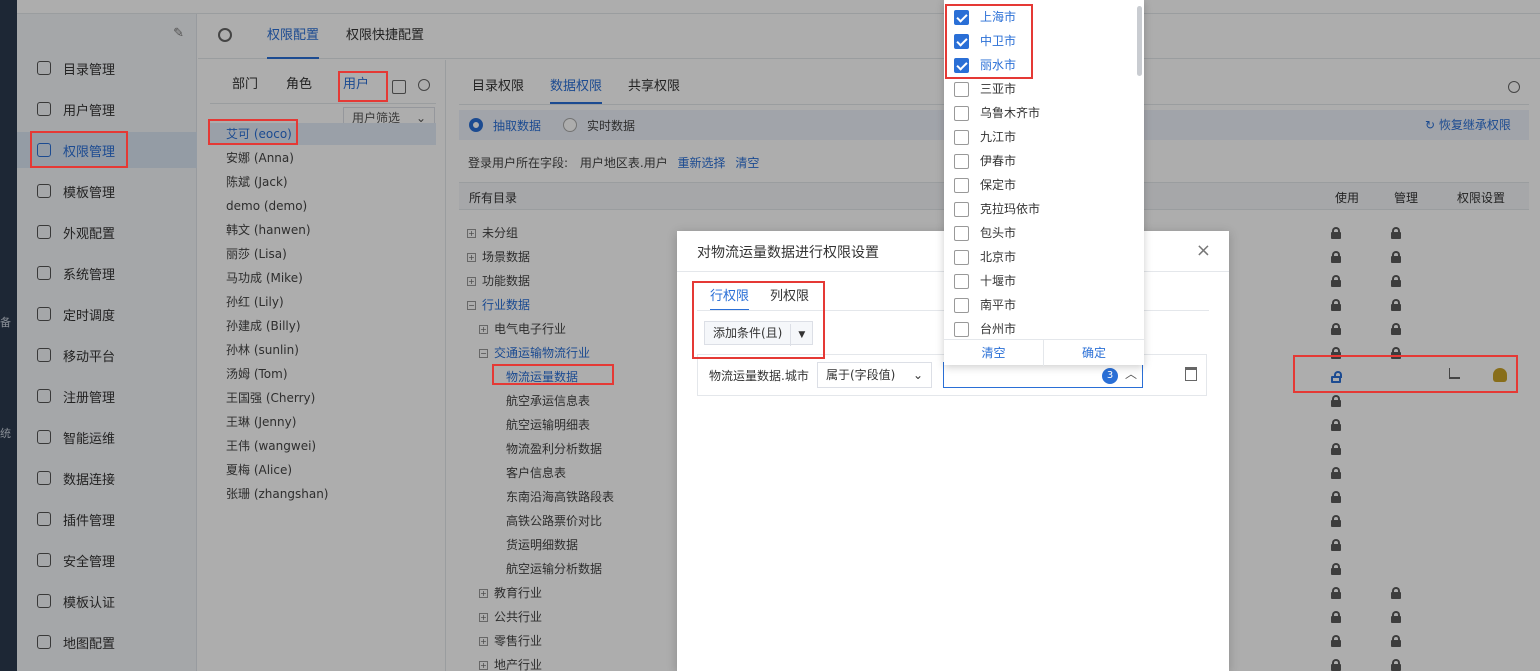 This screenshot has height=671, width=1540. I want to click on city-option: 包头市, so click(985, 233).